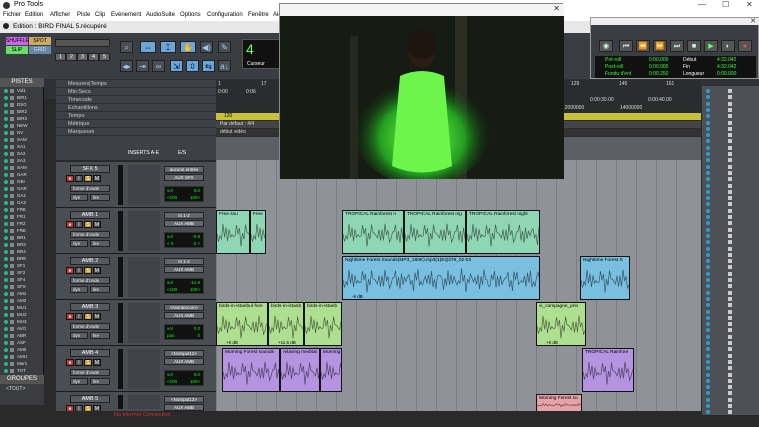 This screenshot has width=759, height=427. Describe the element at coordinates (90, 353) in the screenshot. I see `track-name: AMB 4` at that location.